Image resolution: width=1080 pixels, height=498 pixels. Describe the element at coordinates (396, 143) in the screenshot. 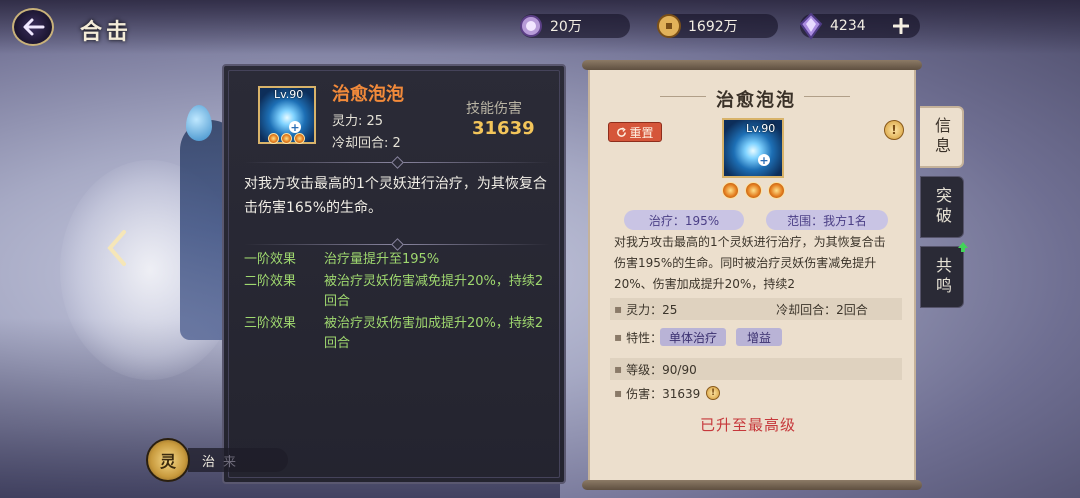

I see `cooldown-value: 2` at that location.